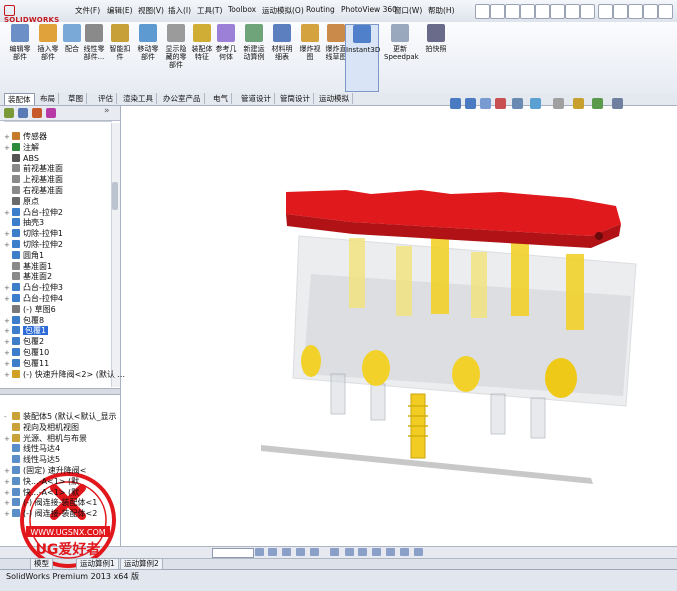 The image size is (677, 591). What do you see at coordinates (97, 564) in the screenshot?
I see `bottom-tab: 运动算例1` at bounding box center [97, 564].